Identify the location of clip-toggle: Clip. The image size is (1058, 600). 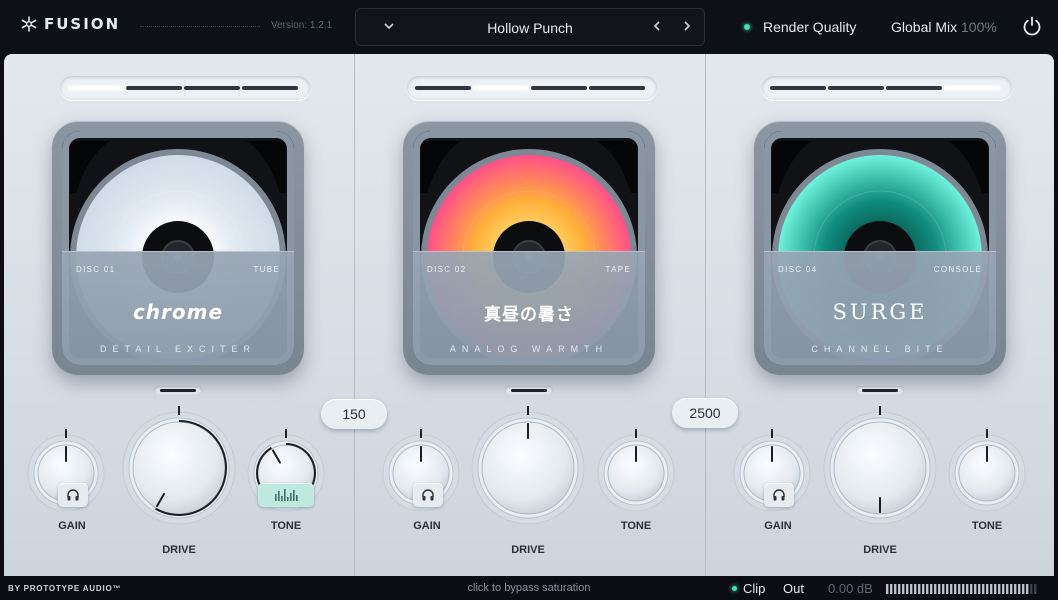
(754, 588).